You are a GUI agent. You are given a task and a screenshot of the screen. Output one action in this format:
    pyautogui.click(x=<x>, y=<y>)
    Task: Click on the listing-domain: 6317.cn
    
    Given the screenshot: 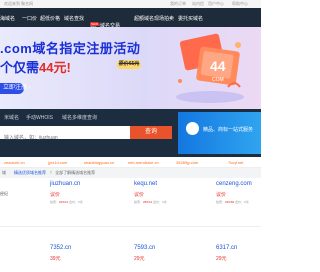 What is the action you would take?
    pyautogui.click(x=226, y=248)
    